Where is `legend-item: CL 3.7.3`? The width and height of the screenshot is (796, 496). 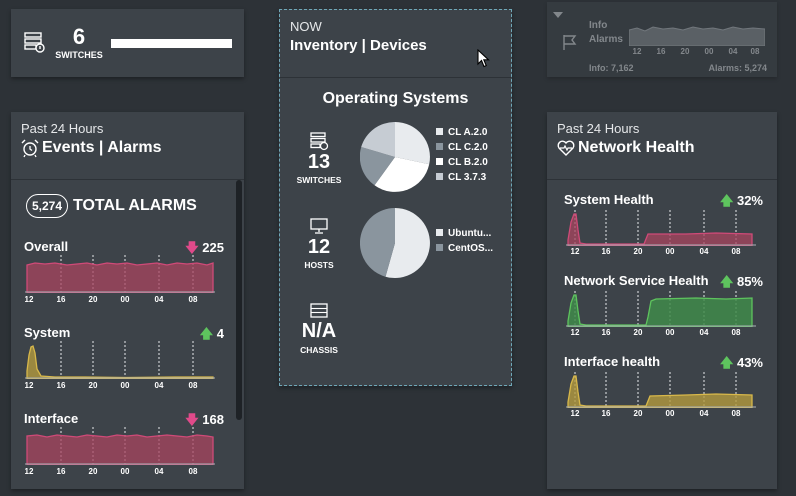
legend-item: CL 3.7.3 is located at coordinates (462, 177).